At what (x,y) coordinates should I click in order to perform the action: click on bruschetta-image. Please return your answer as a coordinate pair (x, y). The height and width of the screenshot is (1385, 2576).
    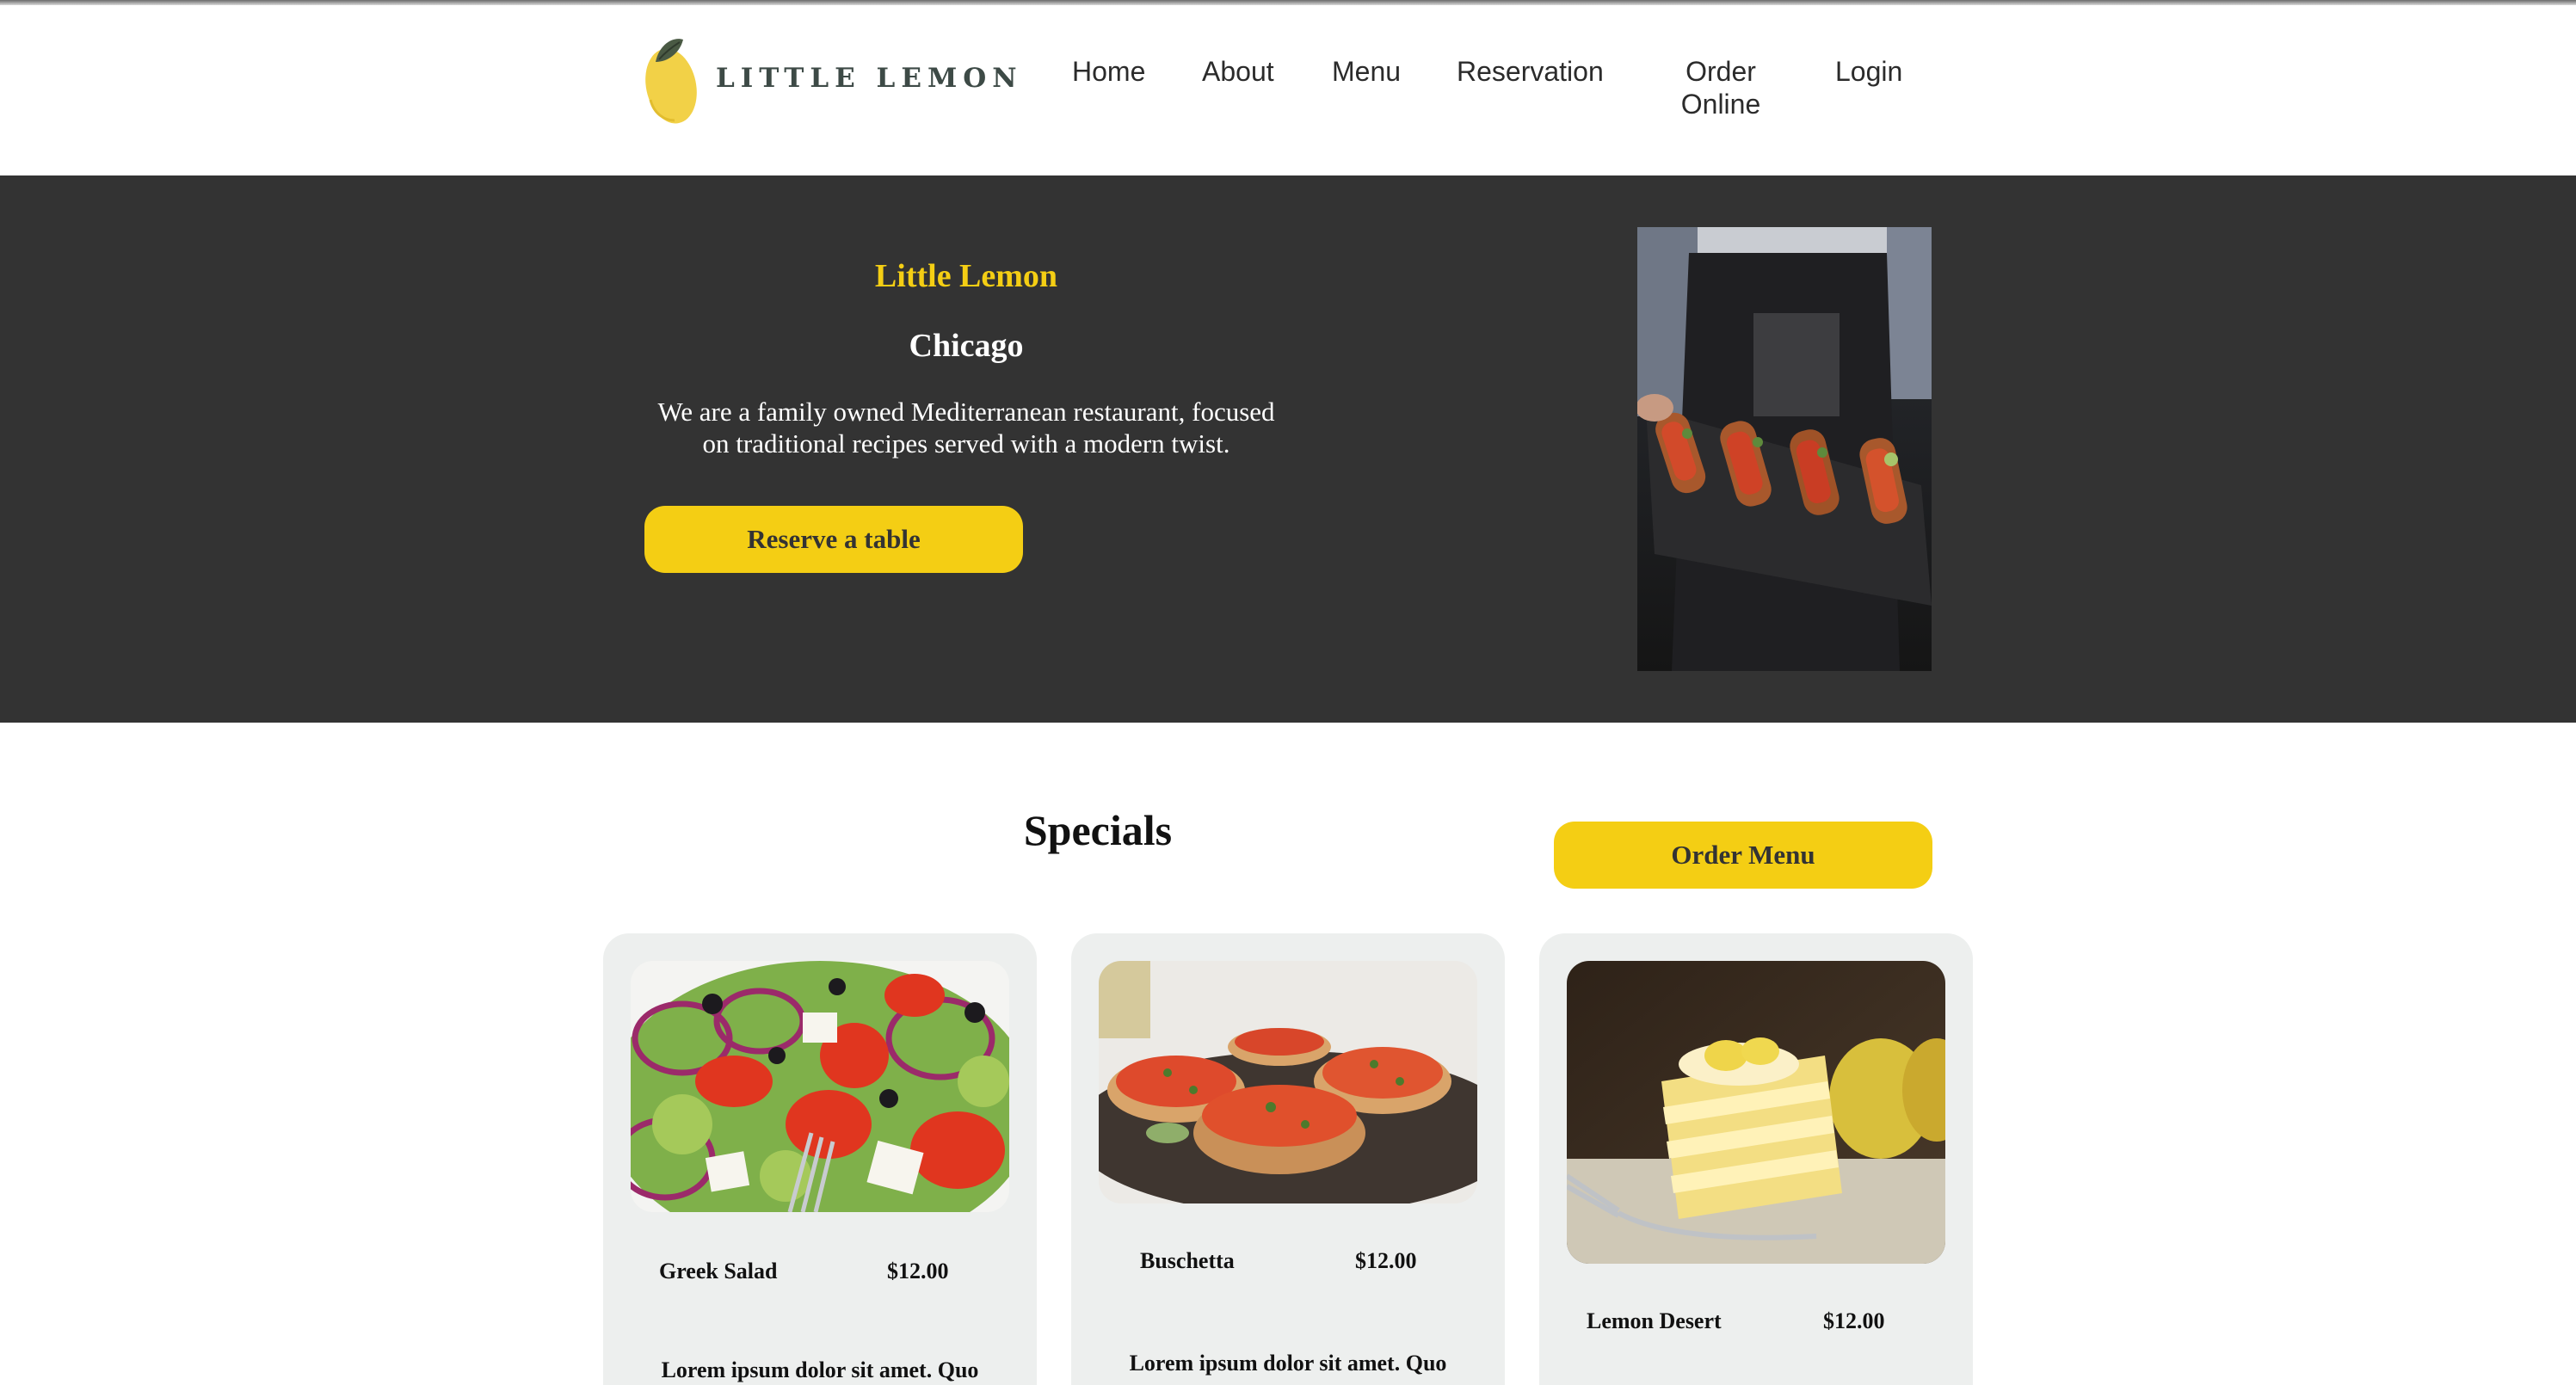
    Looking at the image, I should click on (1288, 1082).